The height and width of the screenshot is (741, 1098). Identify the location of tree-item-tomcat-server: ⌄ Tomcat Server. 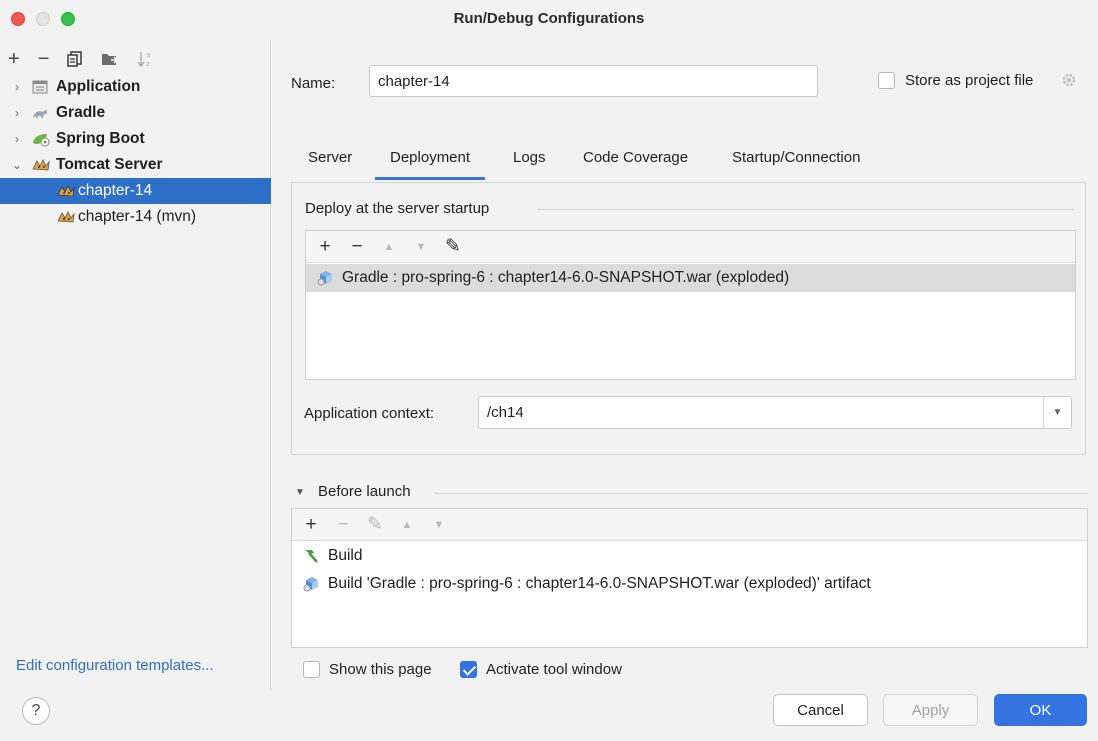
(135, 165).